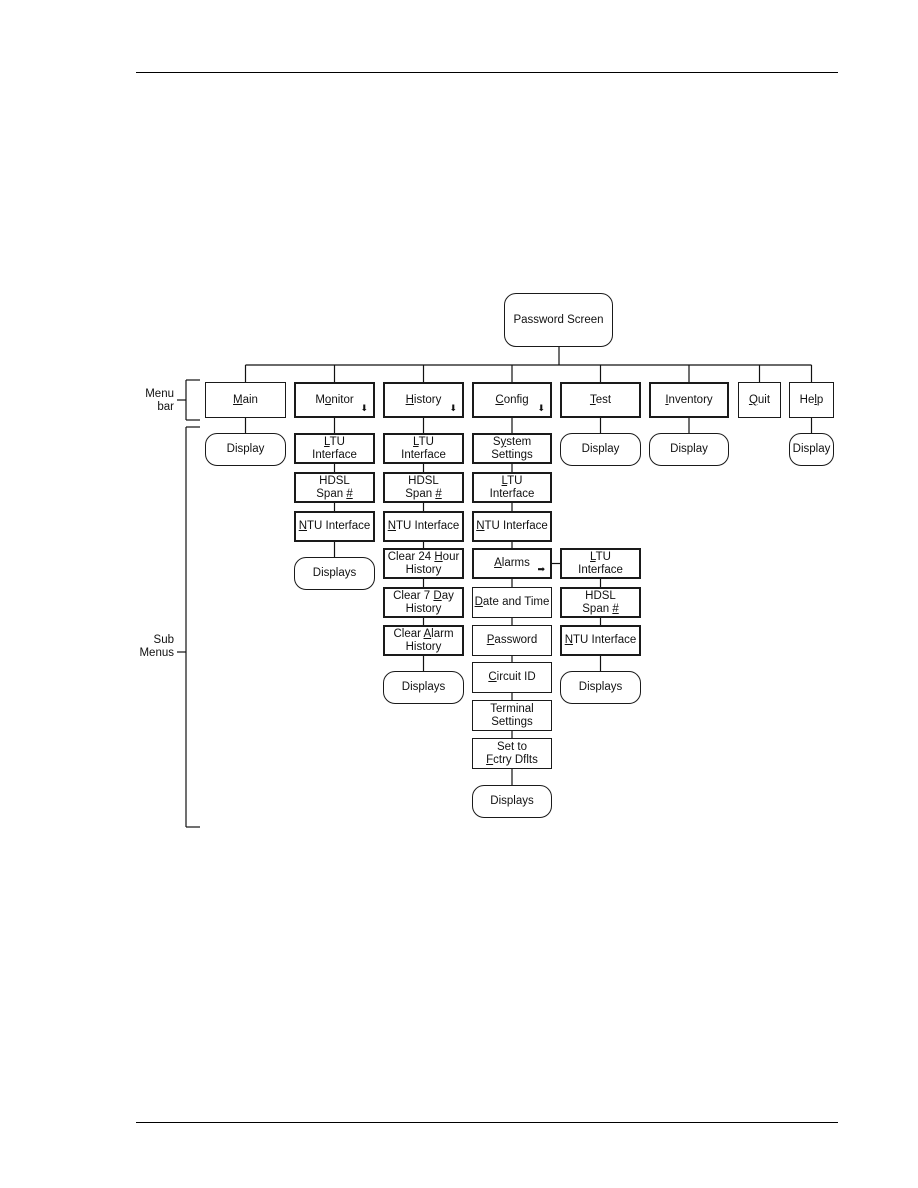 Image resolution: width=918 pixels, height=1188 pixels. Describe the element at coordinates (156, 646) in the screenshot. I see `sub-menus-label: Sub Menus` at that location.